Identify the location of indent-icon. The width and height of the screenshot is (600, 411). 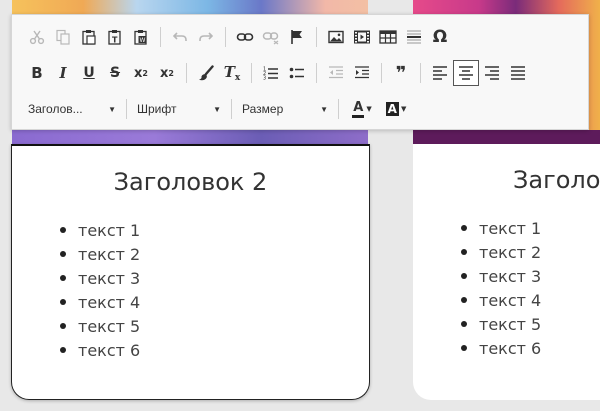
(362, 72).